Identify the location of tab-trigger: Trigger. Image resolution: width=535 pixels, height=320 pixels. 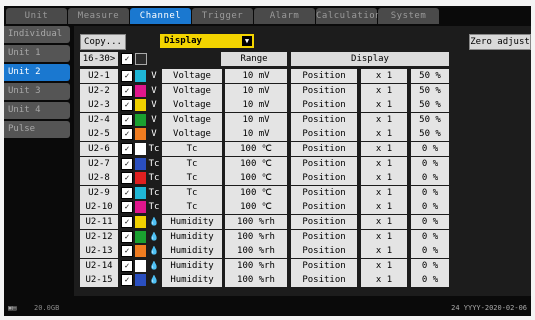
(222, 16).